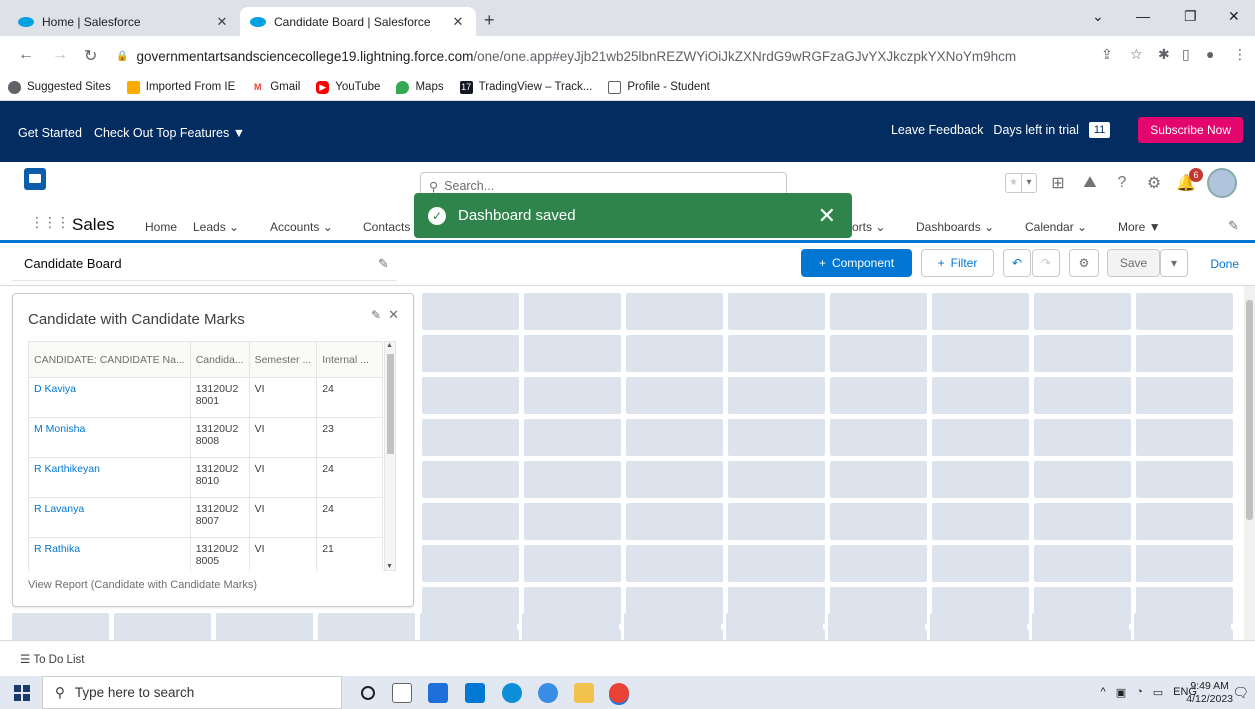 Image resolution: width=1255 pixels, height=709 pixels. What do you see at coordinates (389, 566) in the screenshot?
I see `scroll-down-arrow-icon: ▼` at bounding box center [389, 566].